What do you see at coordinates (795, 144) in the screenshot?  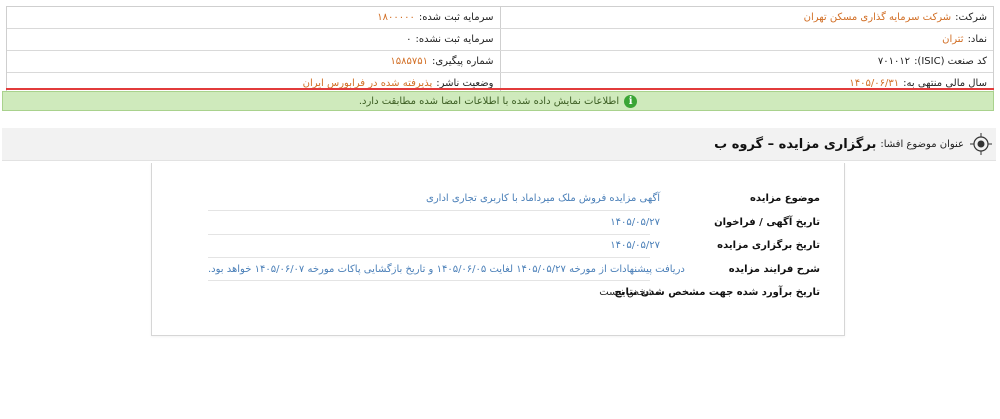 I see `subject-title: برگزاری مزایده – گروه ب` at bounding box center [795, 144].